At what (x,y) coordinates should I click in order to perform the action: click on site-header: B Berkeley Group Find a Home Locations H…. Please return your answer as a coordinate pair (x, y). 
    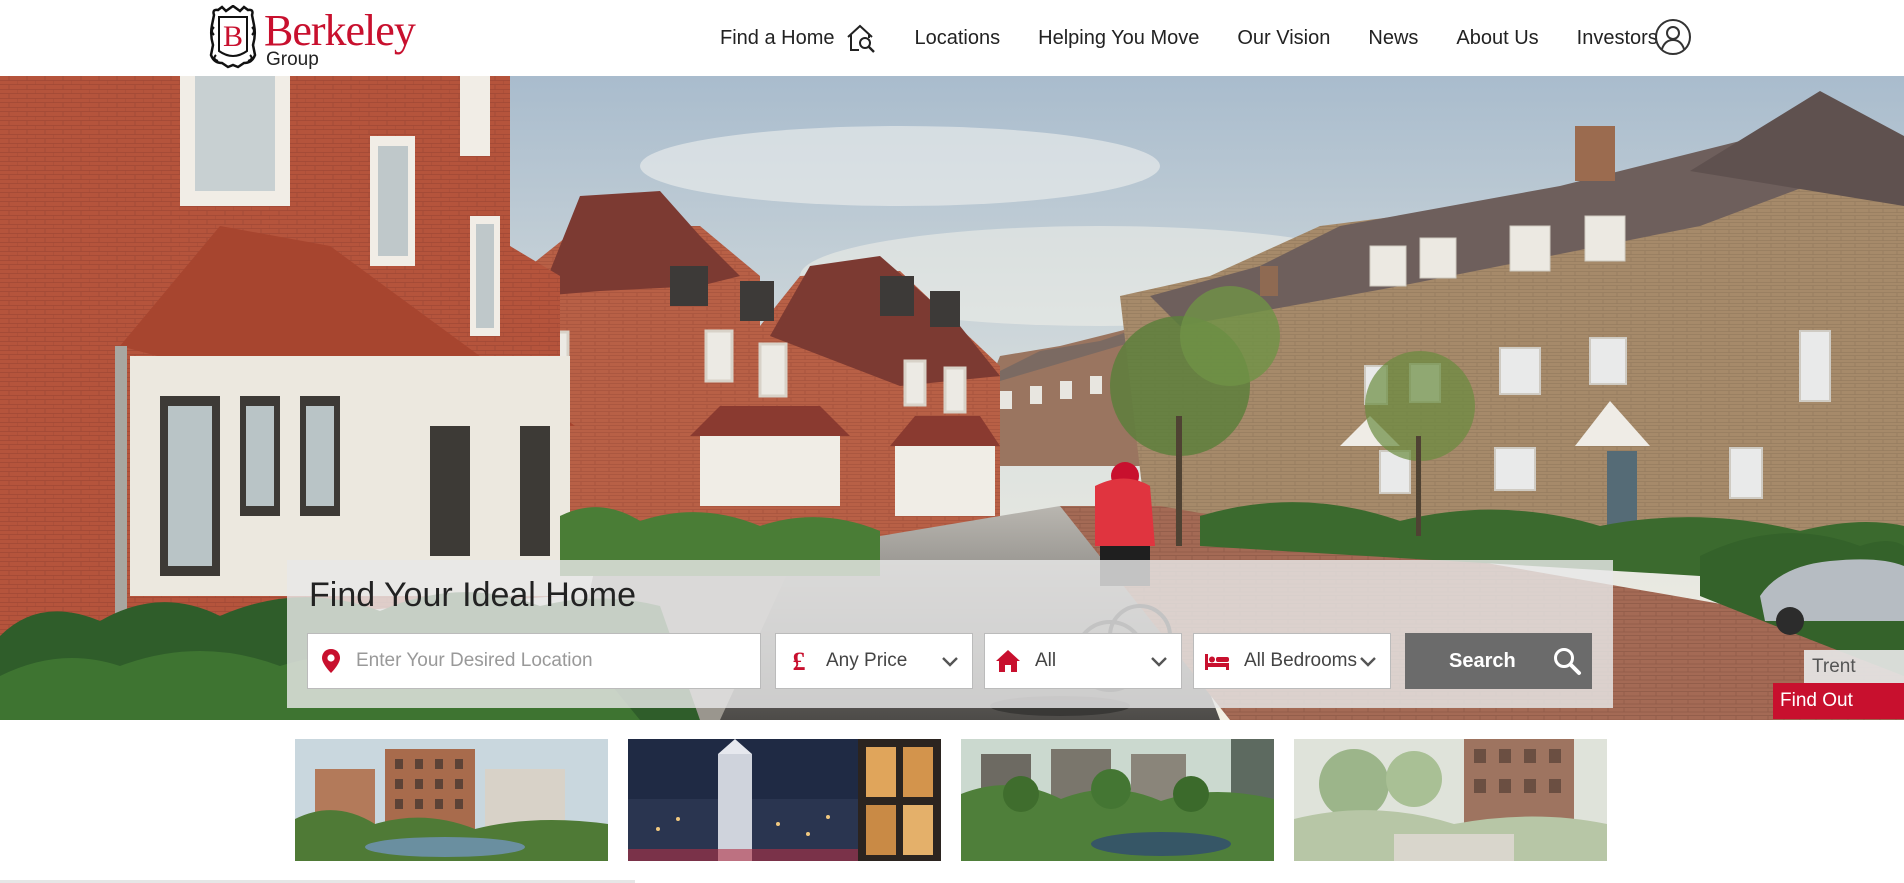
    Looking at the image, I should click on (952, 38).